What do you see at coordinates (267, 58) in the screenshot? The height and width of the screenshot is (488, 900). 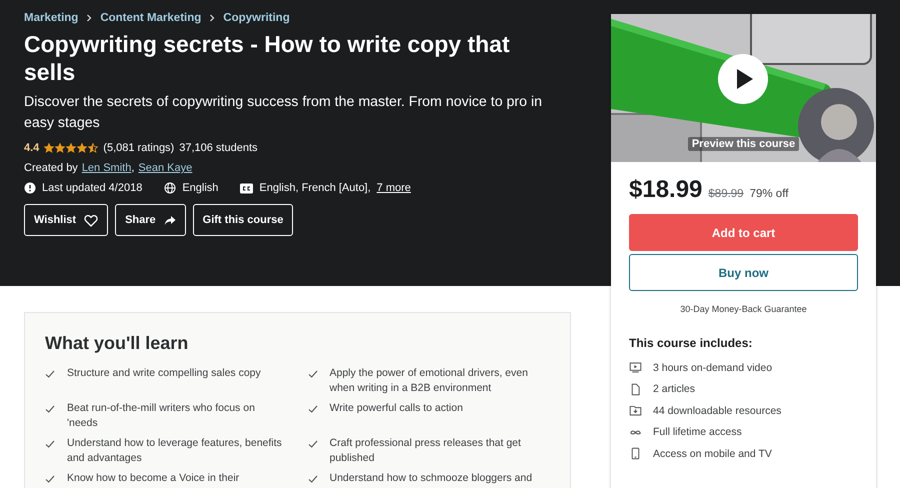 I see `course-title: Copywriting secrets - How to write copy that sells` at bounding box center [267, 58].